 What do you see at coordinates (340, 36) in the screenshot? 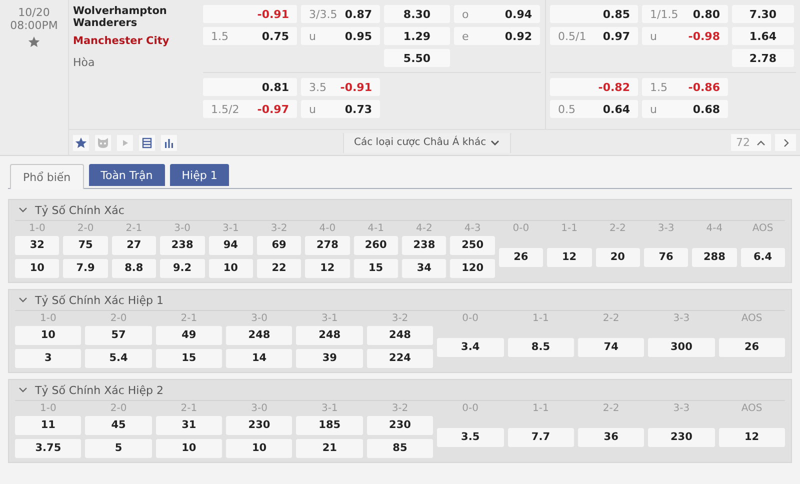
I see `odds-cell: u 0.95` at bounding box center [340, 36].